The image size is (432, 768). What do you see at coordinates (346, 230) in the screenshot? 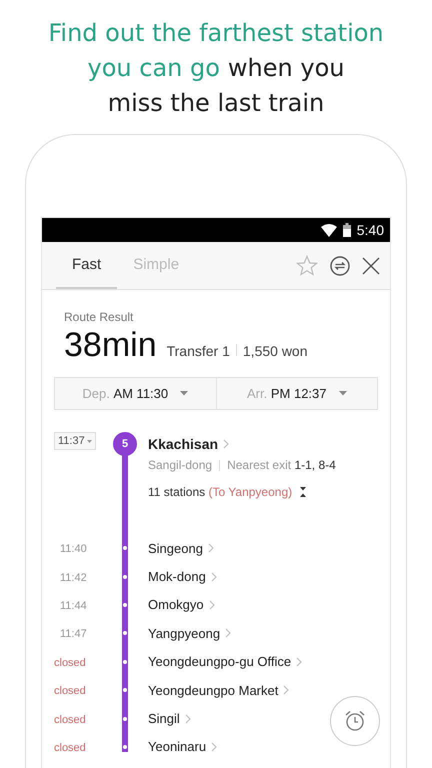
I see `battery-icon` at bounding box center [346, 230].